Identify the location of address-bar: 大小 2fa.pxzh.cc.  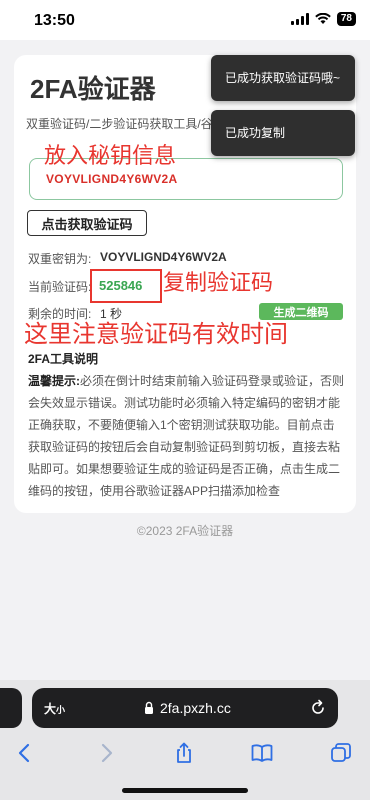
(185, 708).